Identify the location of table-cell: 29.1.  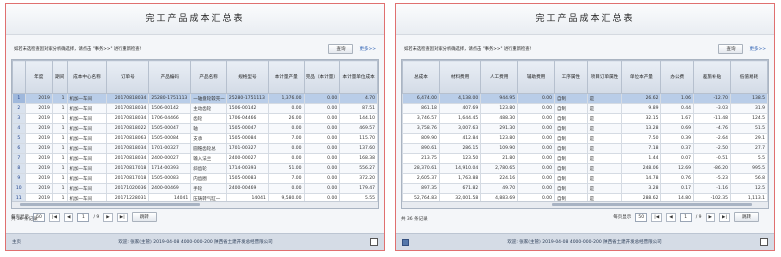
(748, 138).